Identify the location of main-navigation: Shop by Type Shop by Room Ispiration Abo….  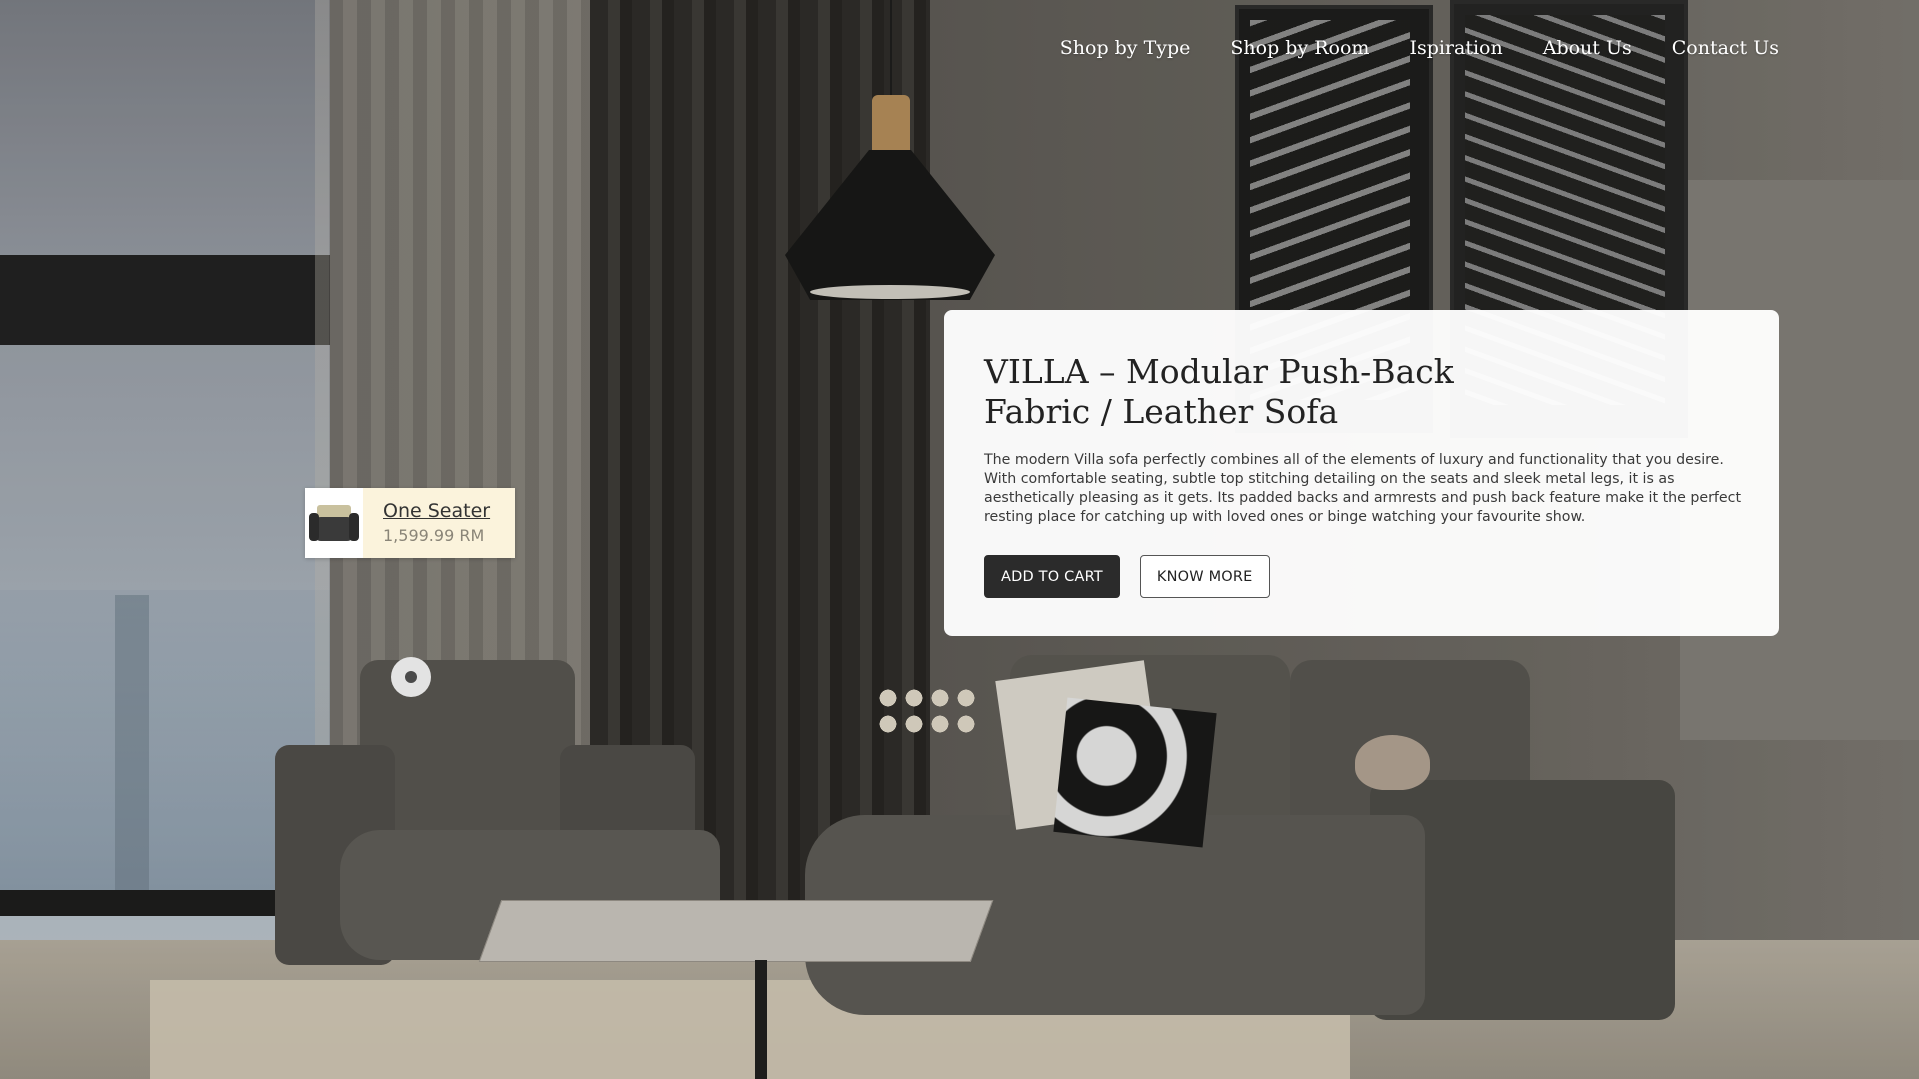
(1419, 48).